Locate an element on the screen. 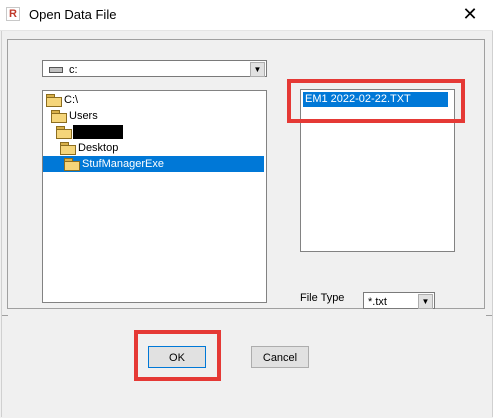 The image size is (493, 418). directory-item-users: Users is located at coordinates (153, 116).